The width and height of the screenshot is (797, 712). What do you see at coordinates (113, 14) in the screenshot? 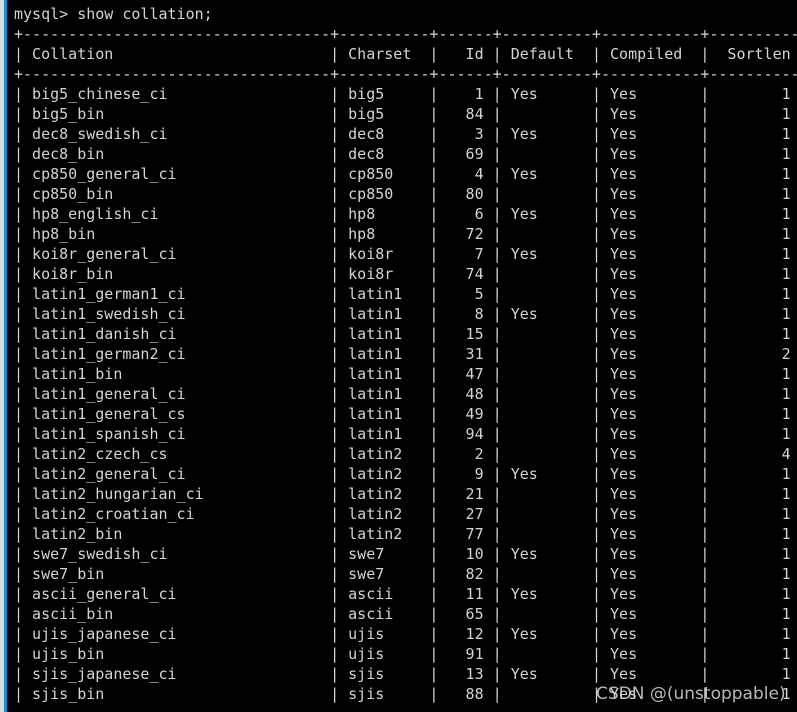
I see `command-prompt-line: mysql> show collation;` at bounding box center [113, 14].